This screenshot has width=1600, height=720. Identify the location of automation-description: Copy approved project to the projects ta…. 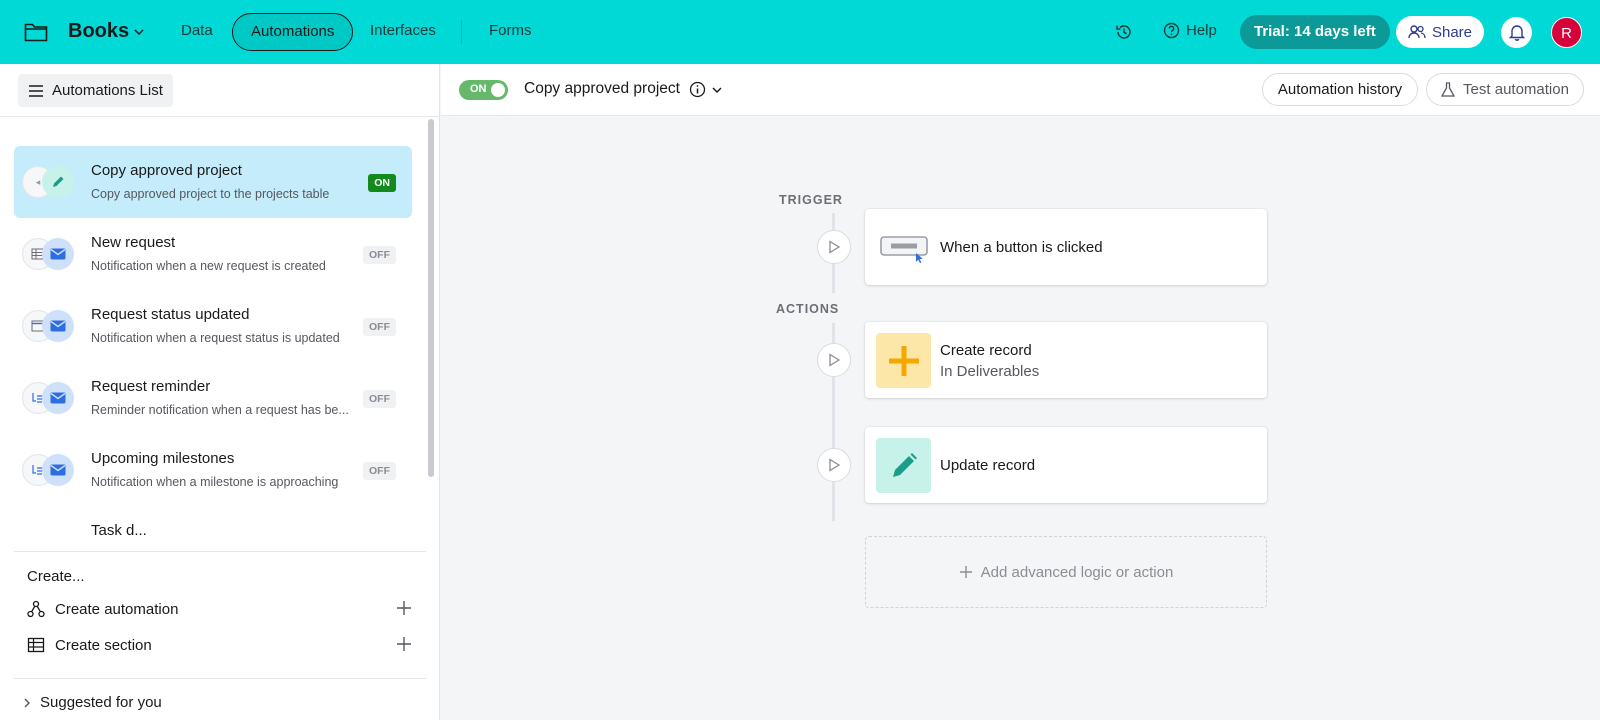
(210, 194).